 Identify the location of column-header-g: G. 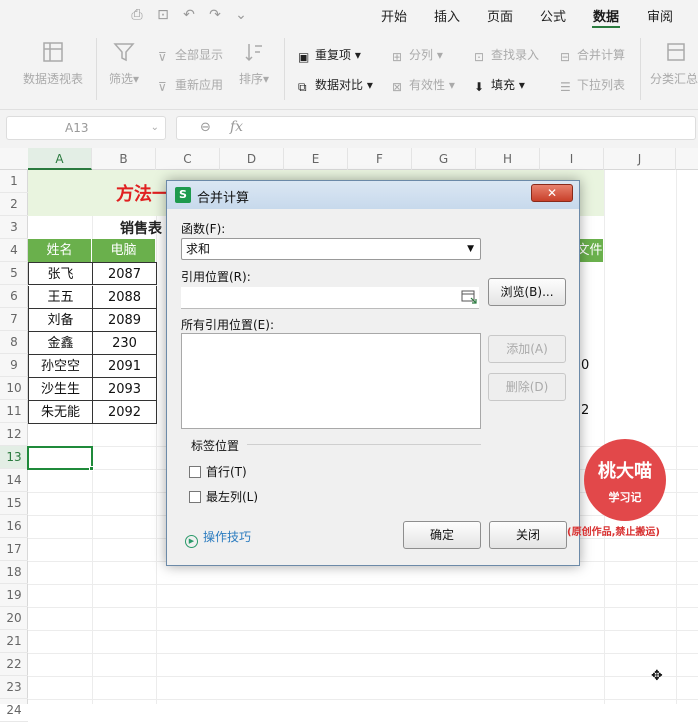
(444, 159).